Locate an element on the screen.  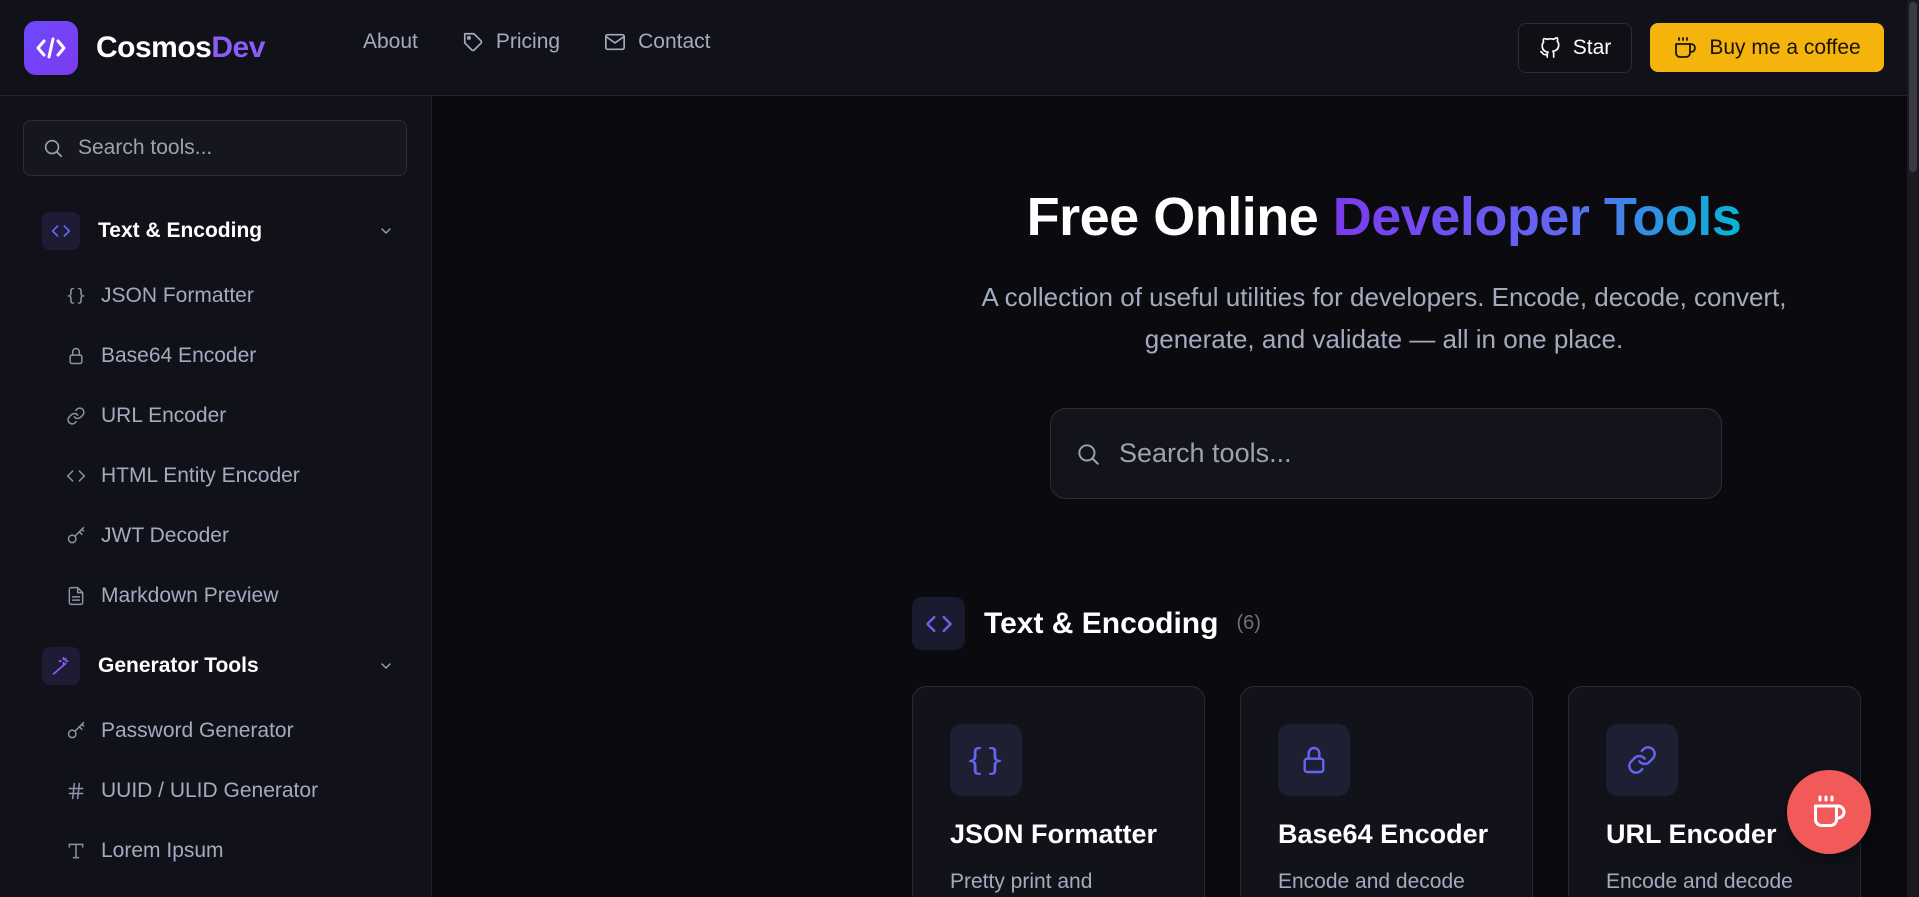
nav-about: About is located at coordinates (390, 42).